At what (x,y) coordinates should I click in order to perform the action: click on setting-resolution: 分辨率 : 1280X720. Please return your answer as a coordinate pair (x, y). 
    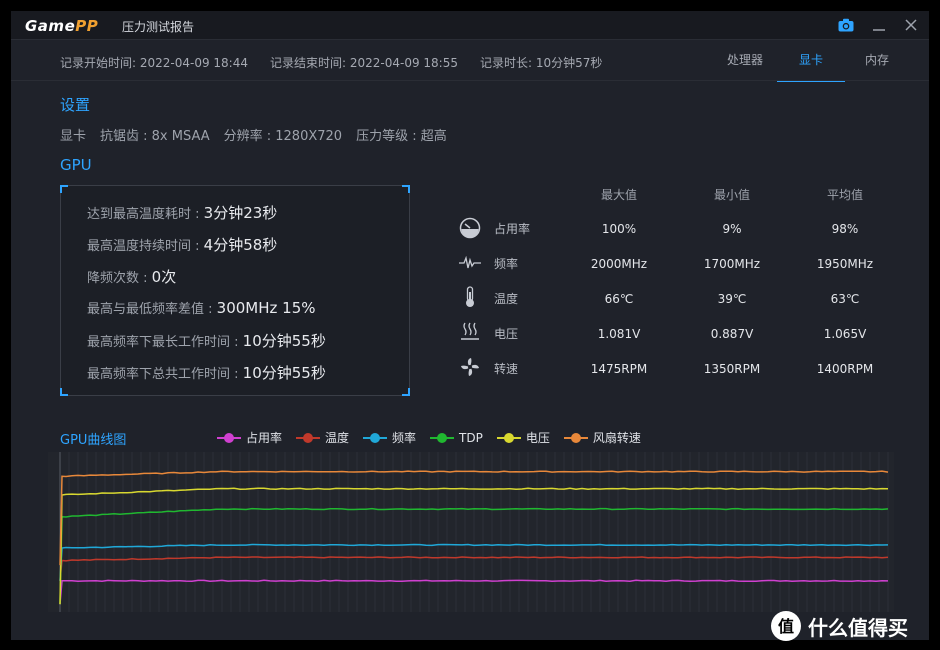
    Looking at the image, I should click on (283, 136).